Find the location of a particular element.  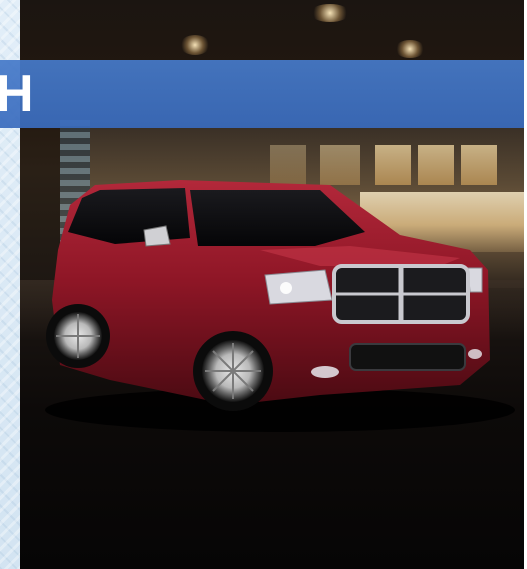

headlight is located at coordinates (298, 287).